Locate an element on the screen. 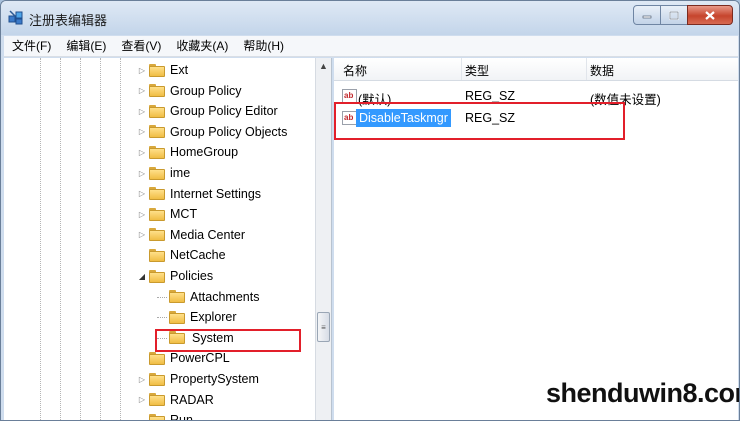  tree-node: Explorer is located at coordinates (197, 317).